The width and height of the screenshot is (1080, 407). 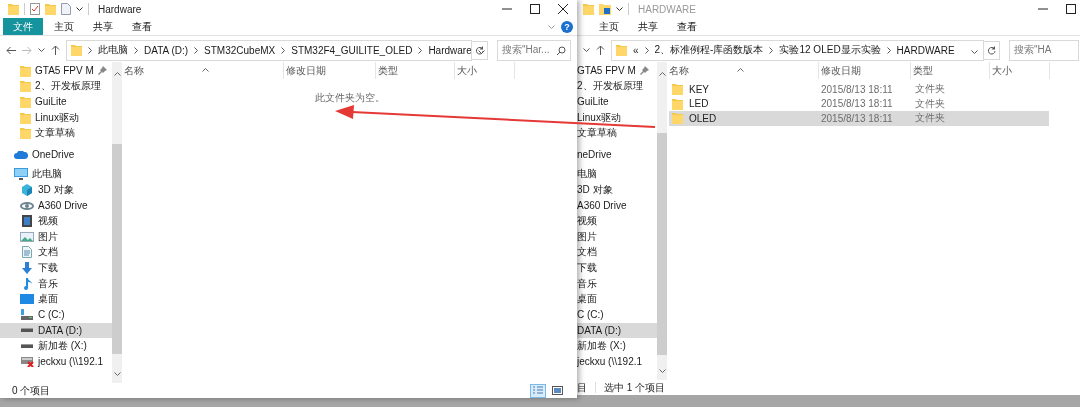 What do you see at coordinates (859, 103) in the screenshot?
I see `file-row: LED 2015/8/13 18:11 文件夹` at bounding box center [859, 103].